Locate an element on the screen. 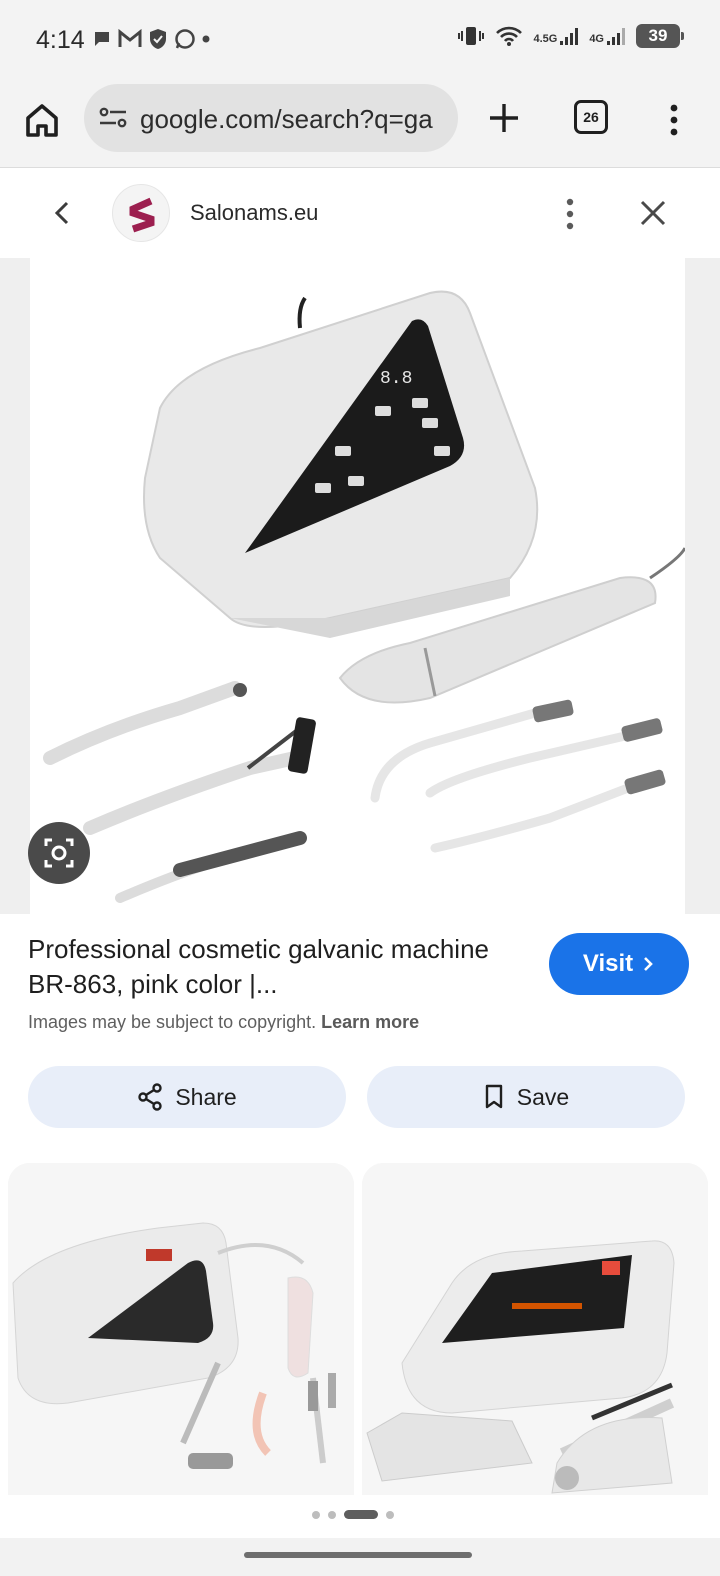 This screenshot has height=1576, width=720. bookmark-icon is located at coordinates (493, 1096).